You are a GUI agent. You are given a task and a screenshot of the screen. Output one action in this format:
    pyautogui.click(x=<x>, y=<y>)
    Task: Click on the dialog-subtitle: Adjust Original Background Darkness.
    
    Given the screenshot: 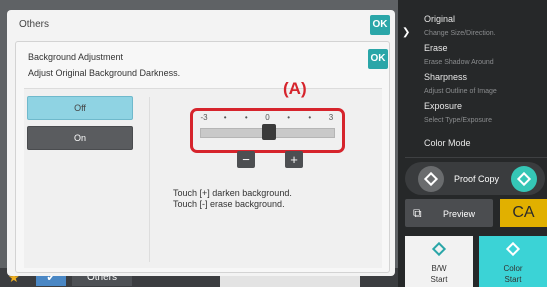 What is the action you would take?
    pyautogui.click(x=104, y=73)
    